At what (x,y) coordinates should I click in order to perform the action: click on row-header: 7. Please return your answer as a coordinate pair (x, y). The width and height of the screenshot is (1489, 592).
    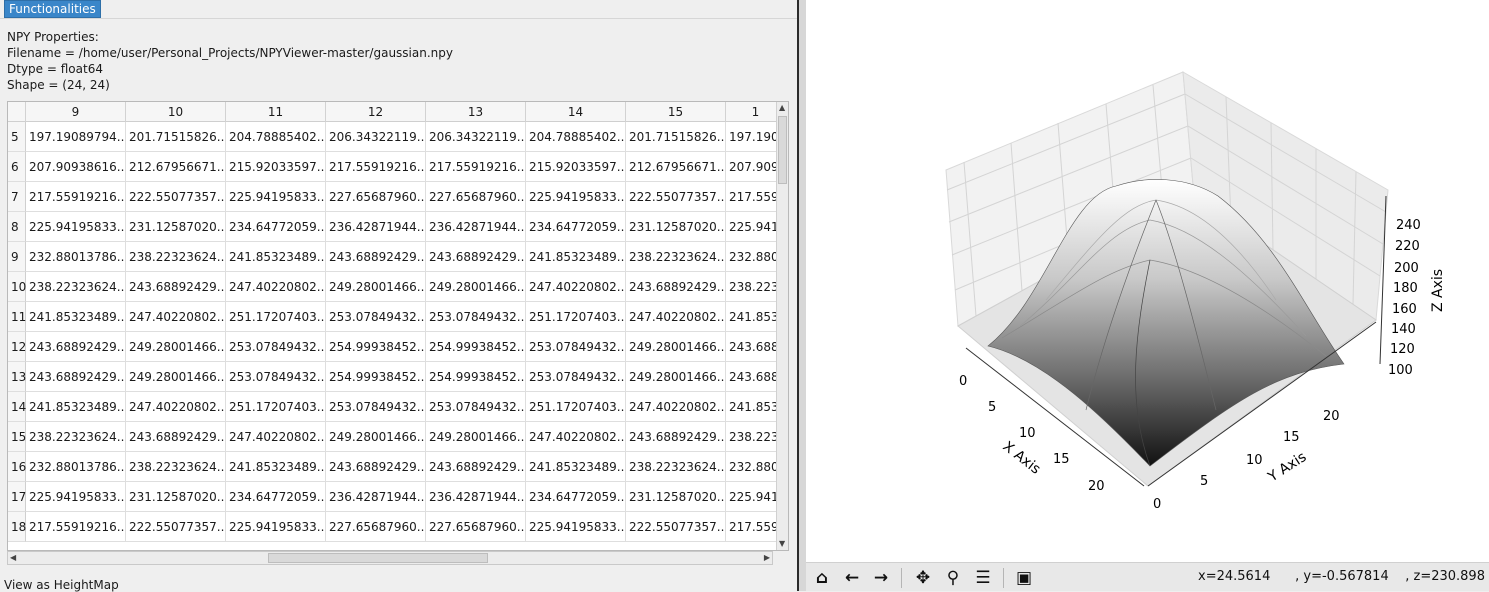
    Looking at the image, I should click on (17, 197).